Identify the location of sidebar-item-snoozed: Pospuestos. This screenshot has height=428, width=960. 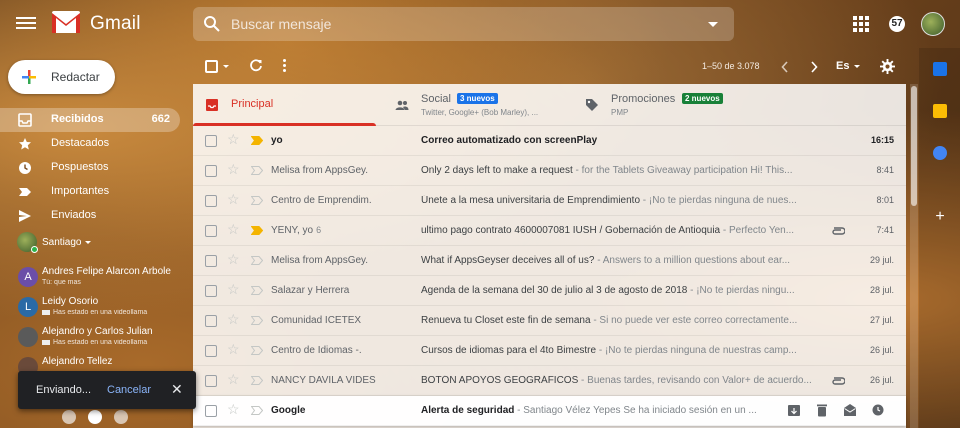
(91, 168).